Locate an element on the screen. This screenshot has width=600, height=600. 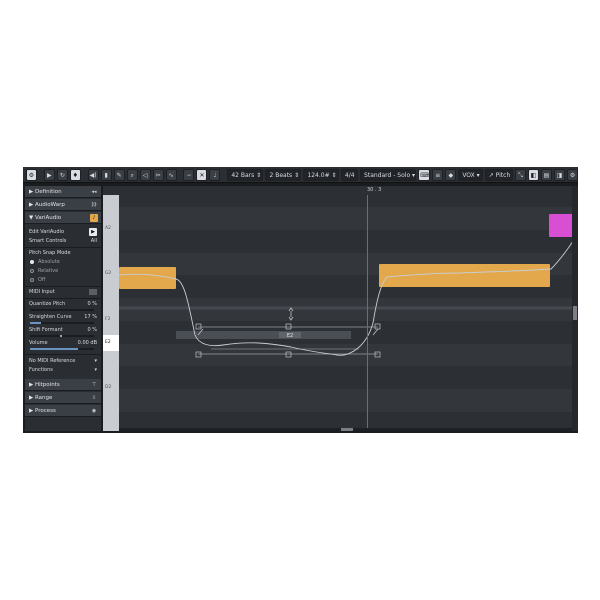
no-midi-reference-dropdown: No MIDI Reference ▾ is located at coordinates (64, 361).